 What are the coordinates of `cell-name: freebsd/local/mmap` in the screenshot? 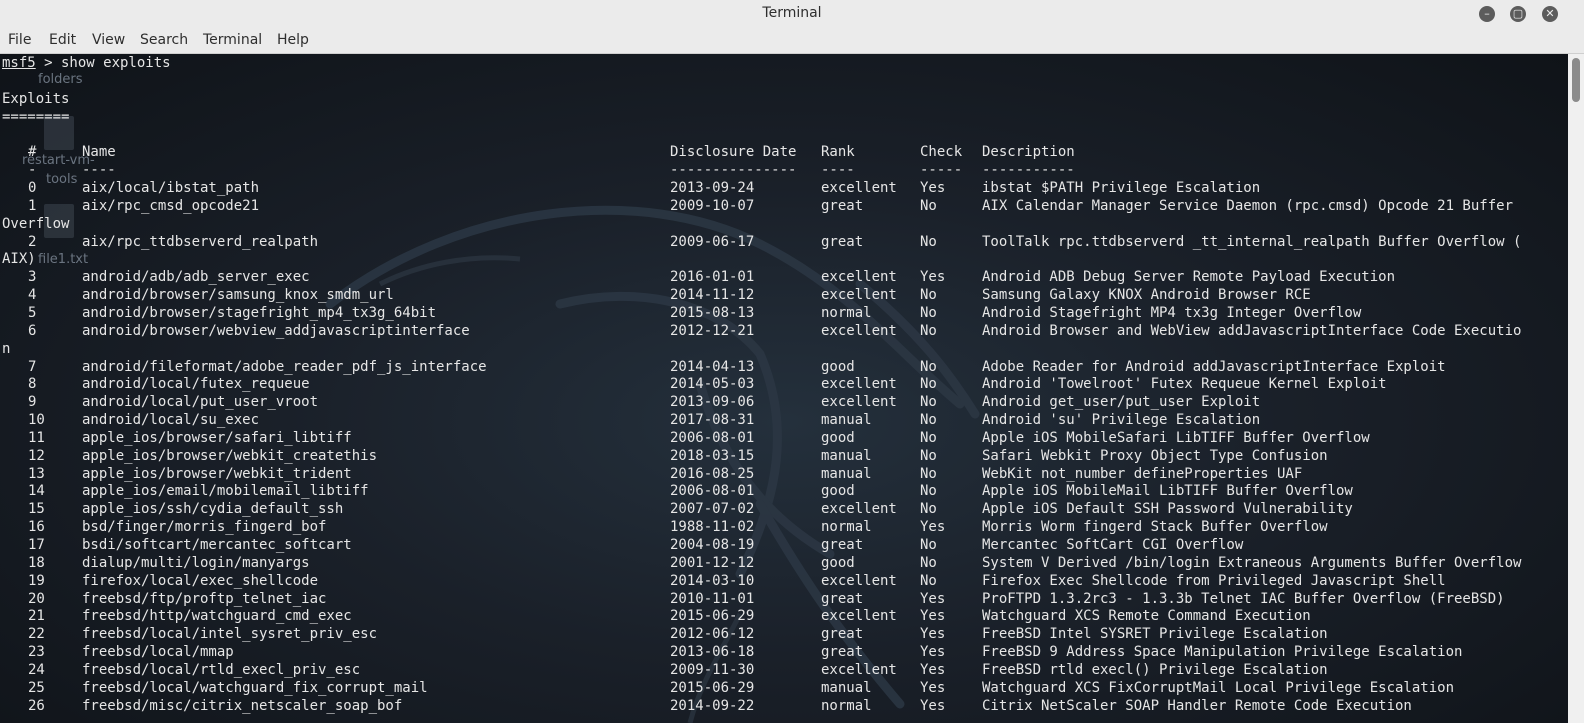 It's located at (158, 652).